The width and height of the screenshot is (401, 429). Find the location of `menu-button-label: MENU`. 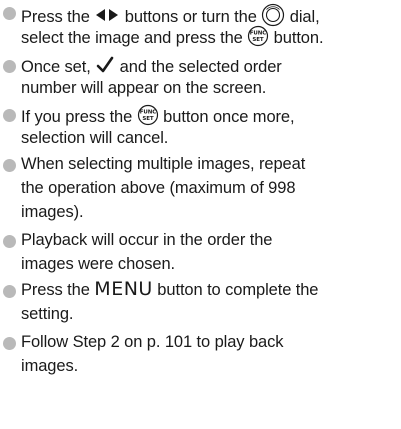

menu-button-label: MENU is located at coordinates (123, 289).